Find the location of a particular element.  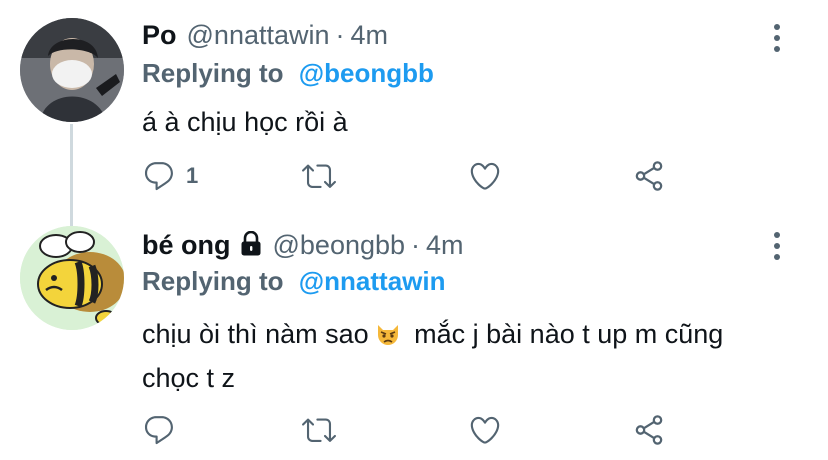

user-handle: @beongbb is located at coordinates (339, 245).